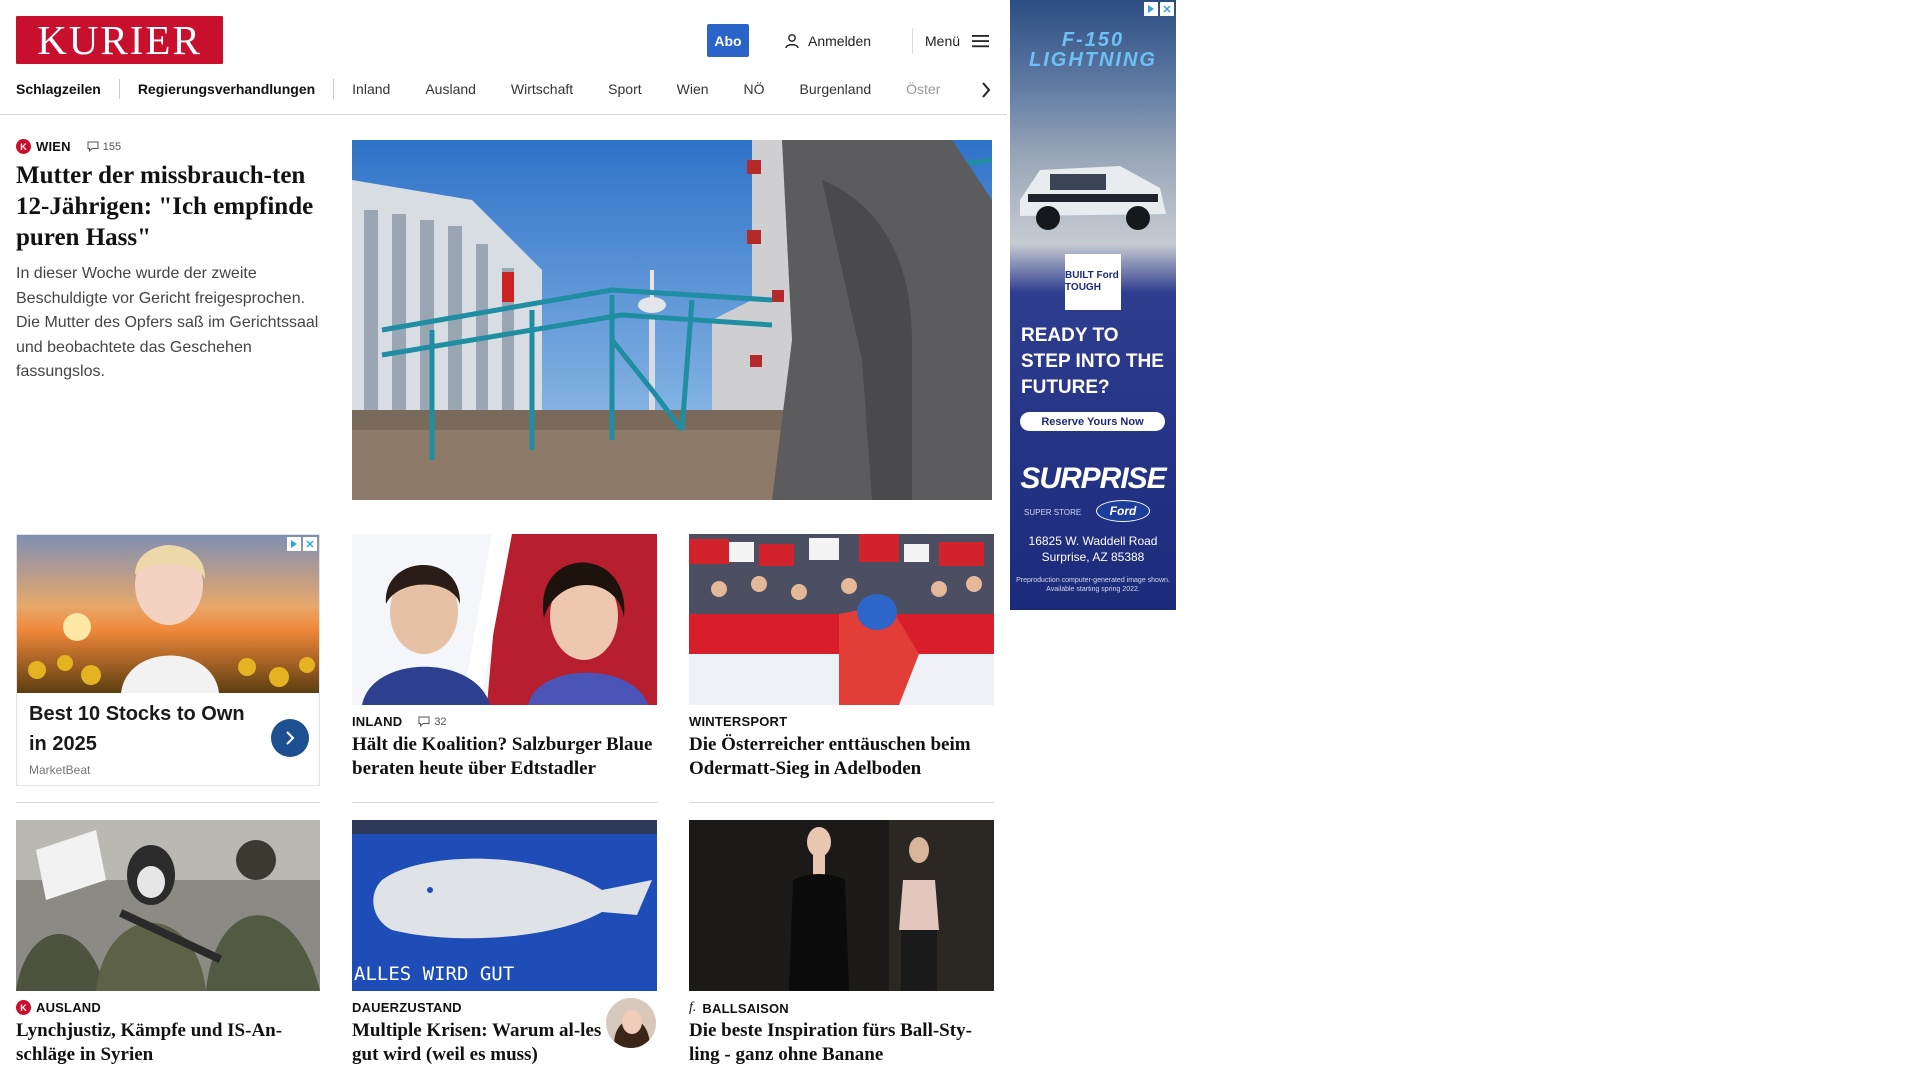 The width and height of the screenshot is (1920, 1080). Describe the element at coordinates (60, 770) in the screenshot. I see `sponsored-source: MarketBeat` at that location.